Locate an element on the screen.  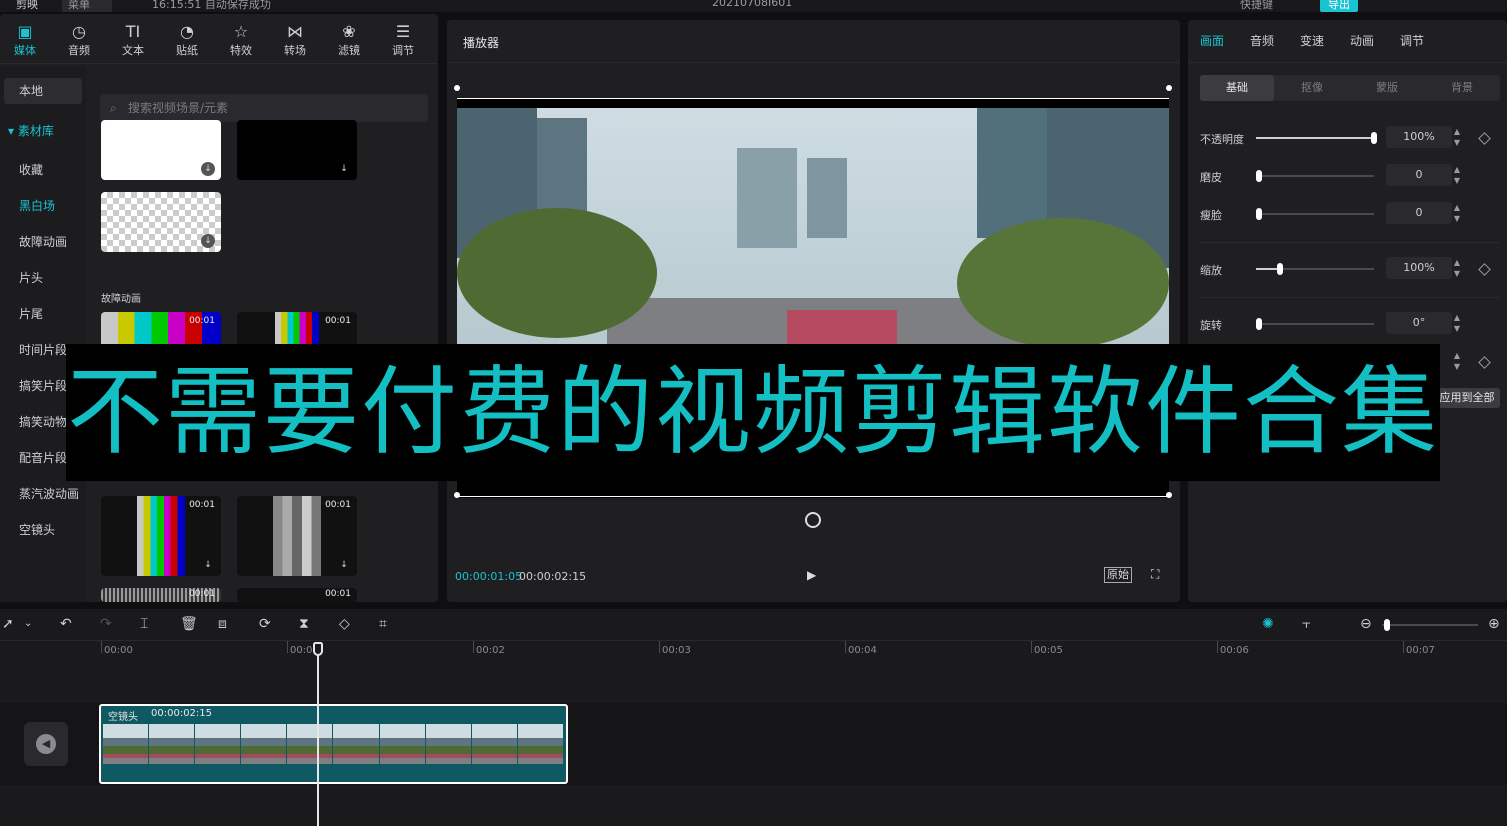
nav-outro: 片尾 is located at coordinates (43, 314).